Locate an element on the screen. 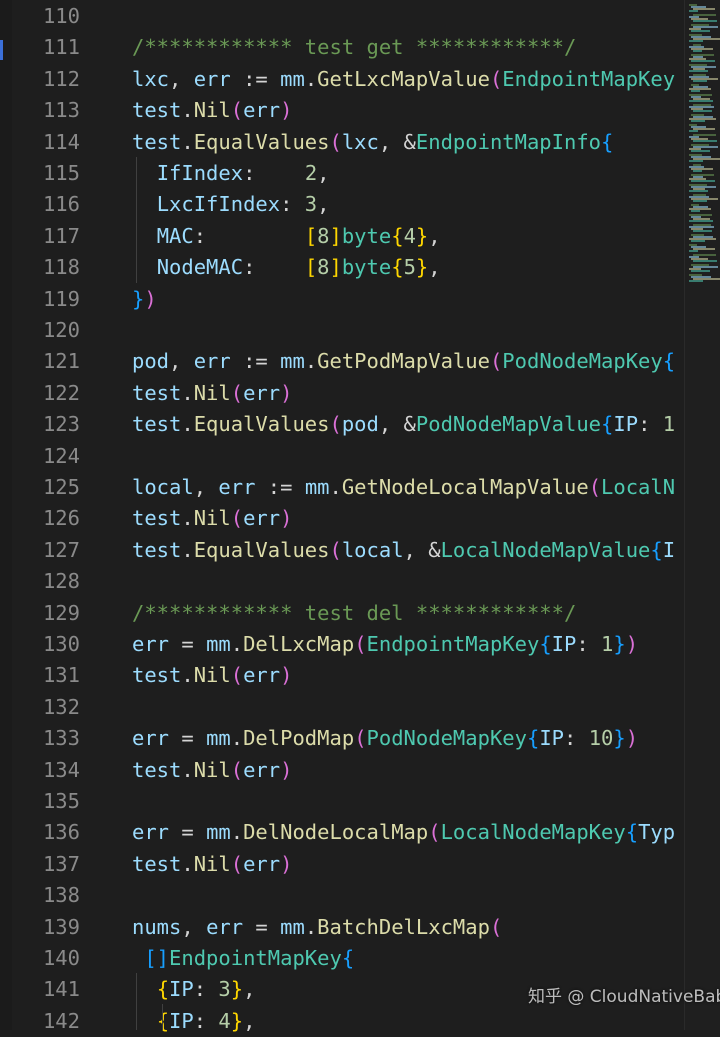 The height and width of the screenshot is (1037, 720). code-token: DelLxcMap is located at coordinates (299, 644).